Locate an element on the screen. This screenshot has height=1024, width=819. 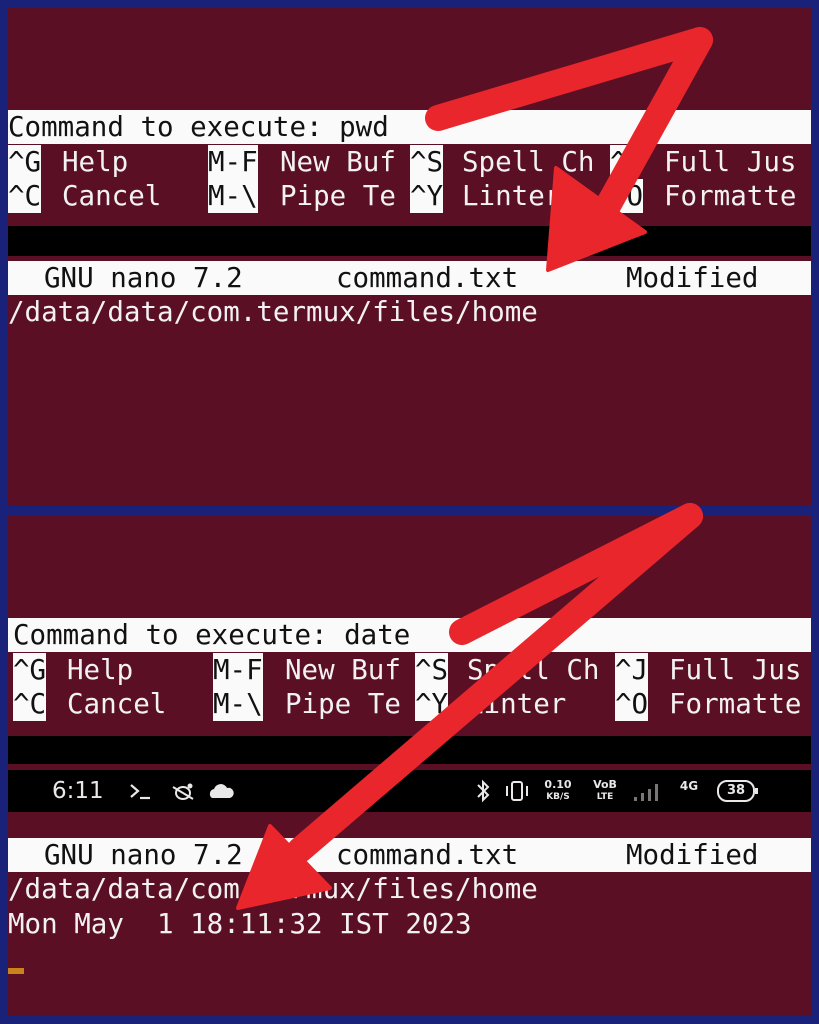
bluetooth-icon is located at coordinates (483, 798).